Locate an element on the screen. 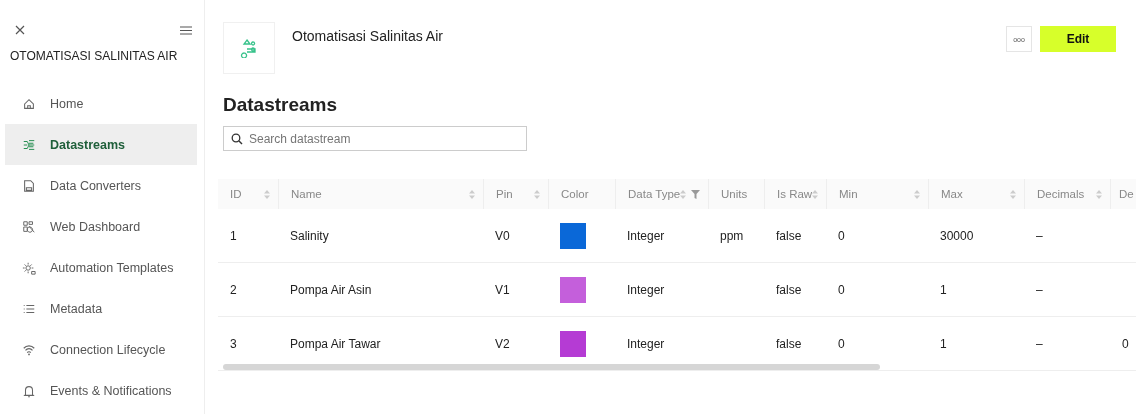 Image resolution: width=1136 pixels, height=414 pixels. table-cell: 2 is located at coordinates (233, 289).